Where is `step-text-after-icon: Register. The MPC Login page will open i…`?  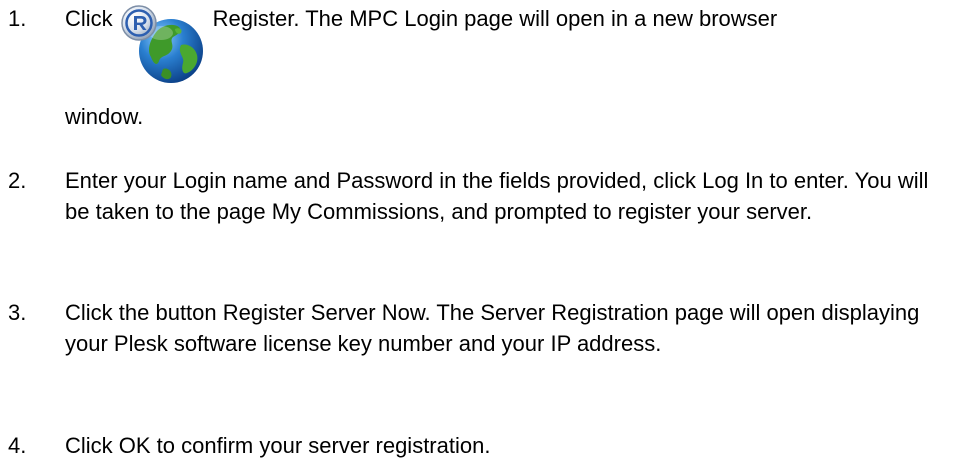 step-text-after-icon: Register. The MPC Login page will open i… is located at coordinates (495, 18).